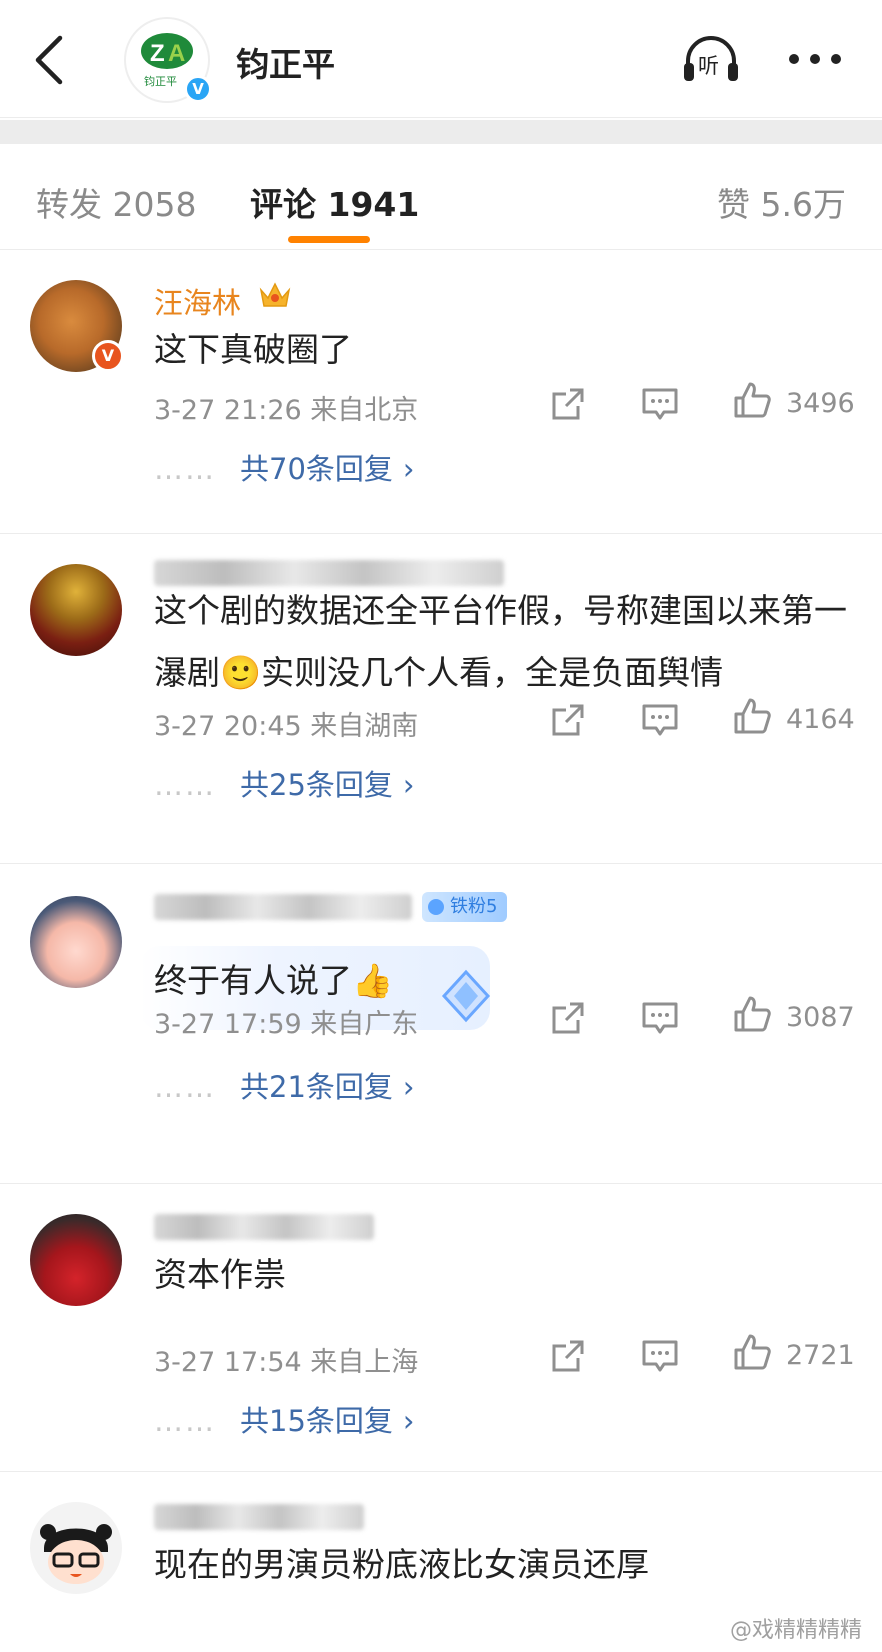  I want to click on account-avatar: Z A 钧正平 V, so click(168, 60).